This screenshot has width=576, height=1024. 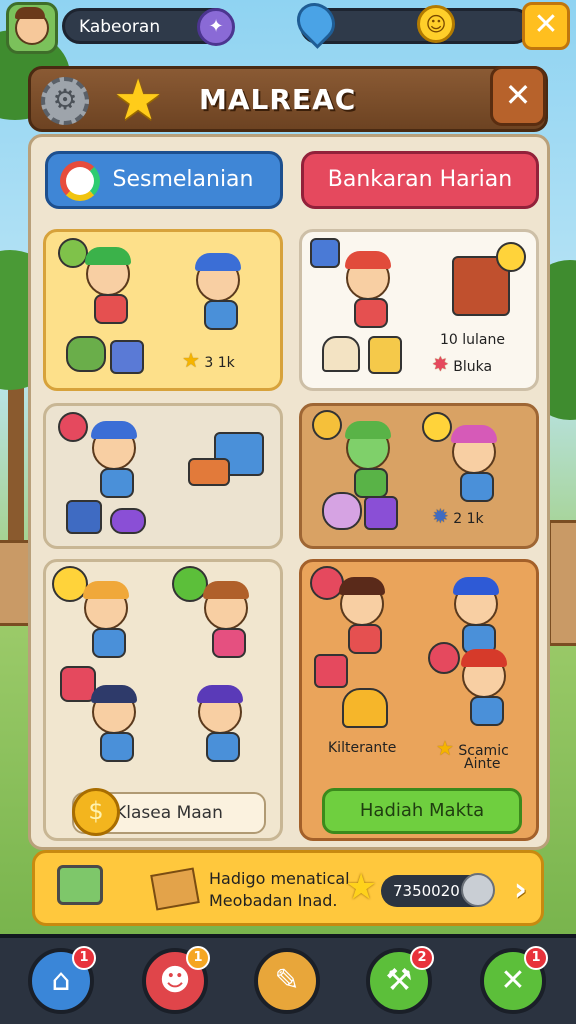 I want to click on nav-home-button: ⌂ 1, so click(x=62, y=980).